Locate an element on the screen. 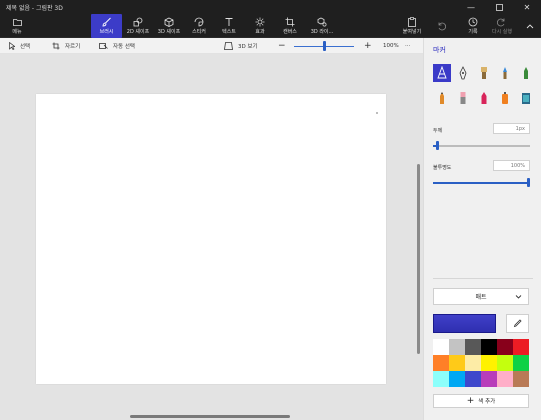  more-options-button: ··· is located at coordinates (407, 46).